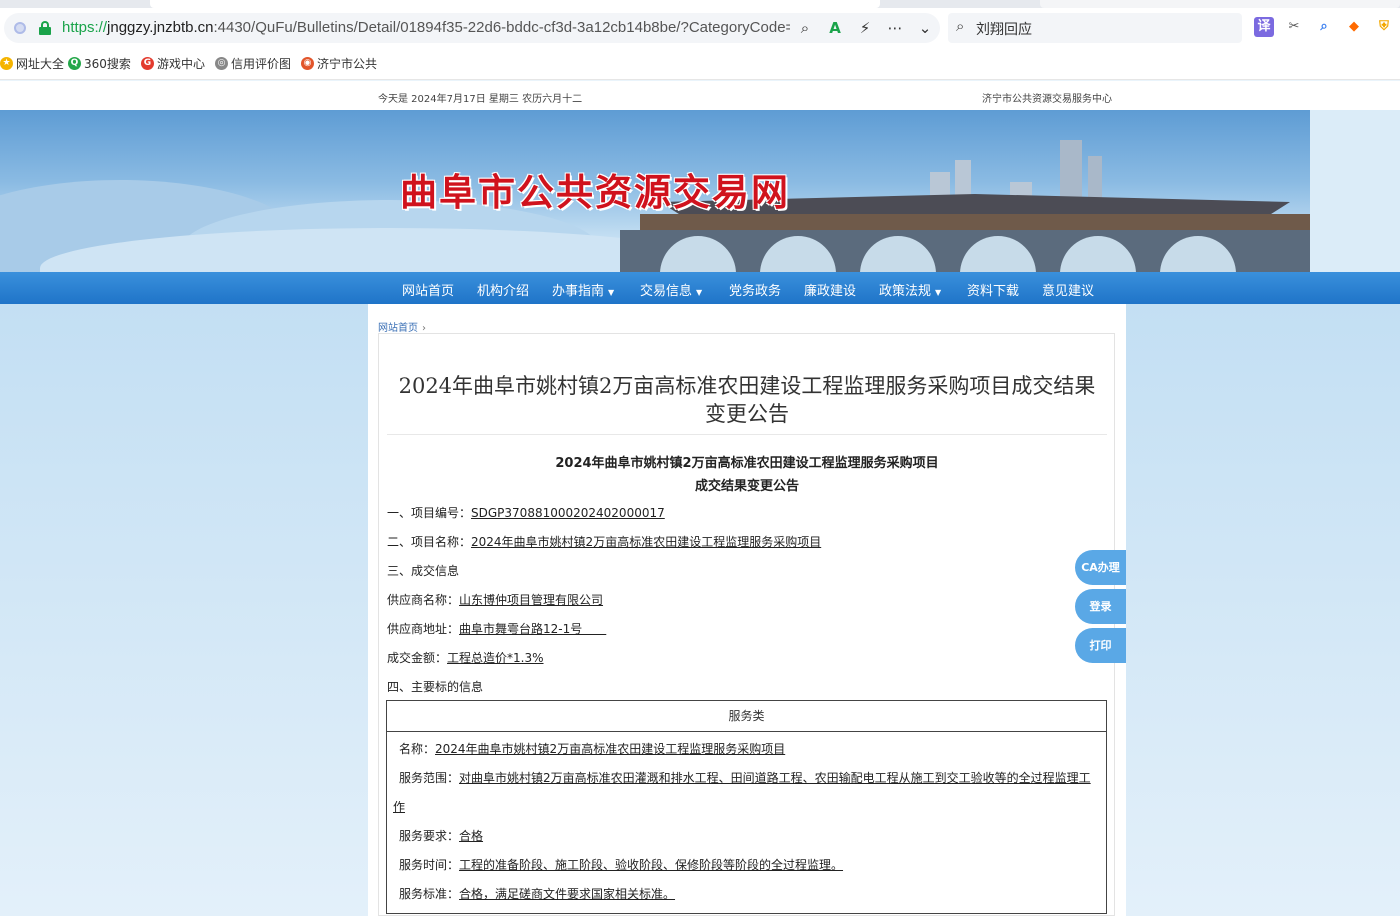  I want to click on table-row: 作, so click(399, 807).